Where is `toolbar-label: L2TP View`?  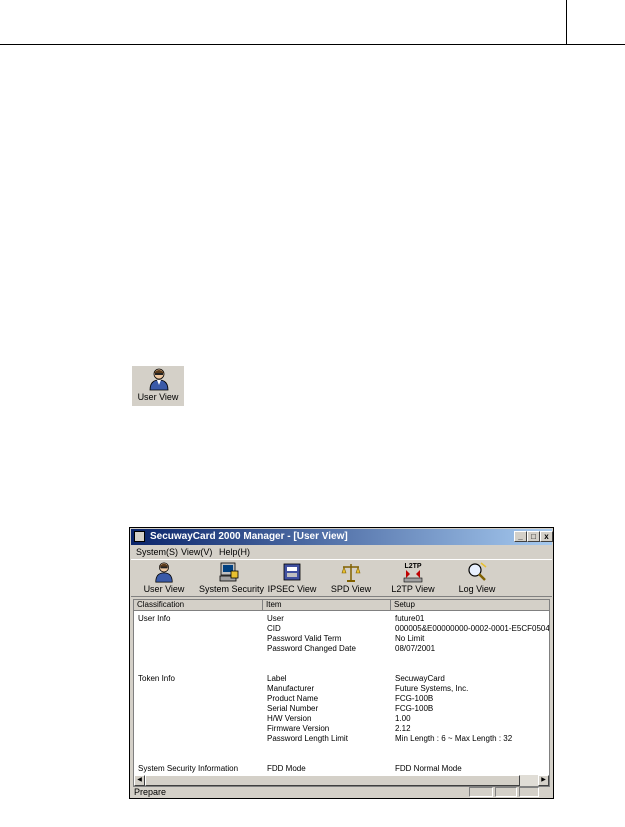 toolbar-label: L2TP View is located at coordinates (413, 589).